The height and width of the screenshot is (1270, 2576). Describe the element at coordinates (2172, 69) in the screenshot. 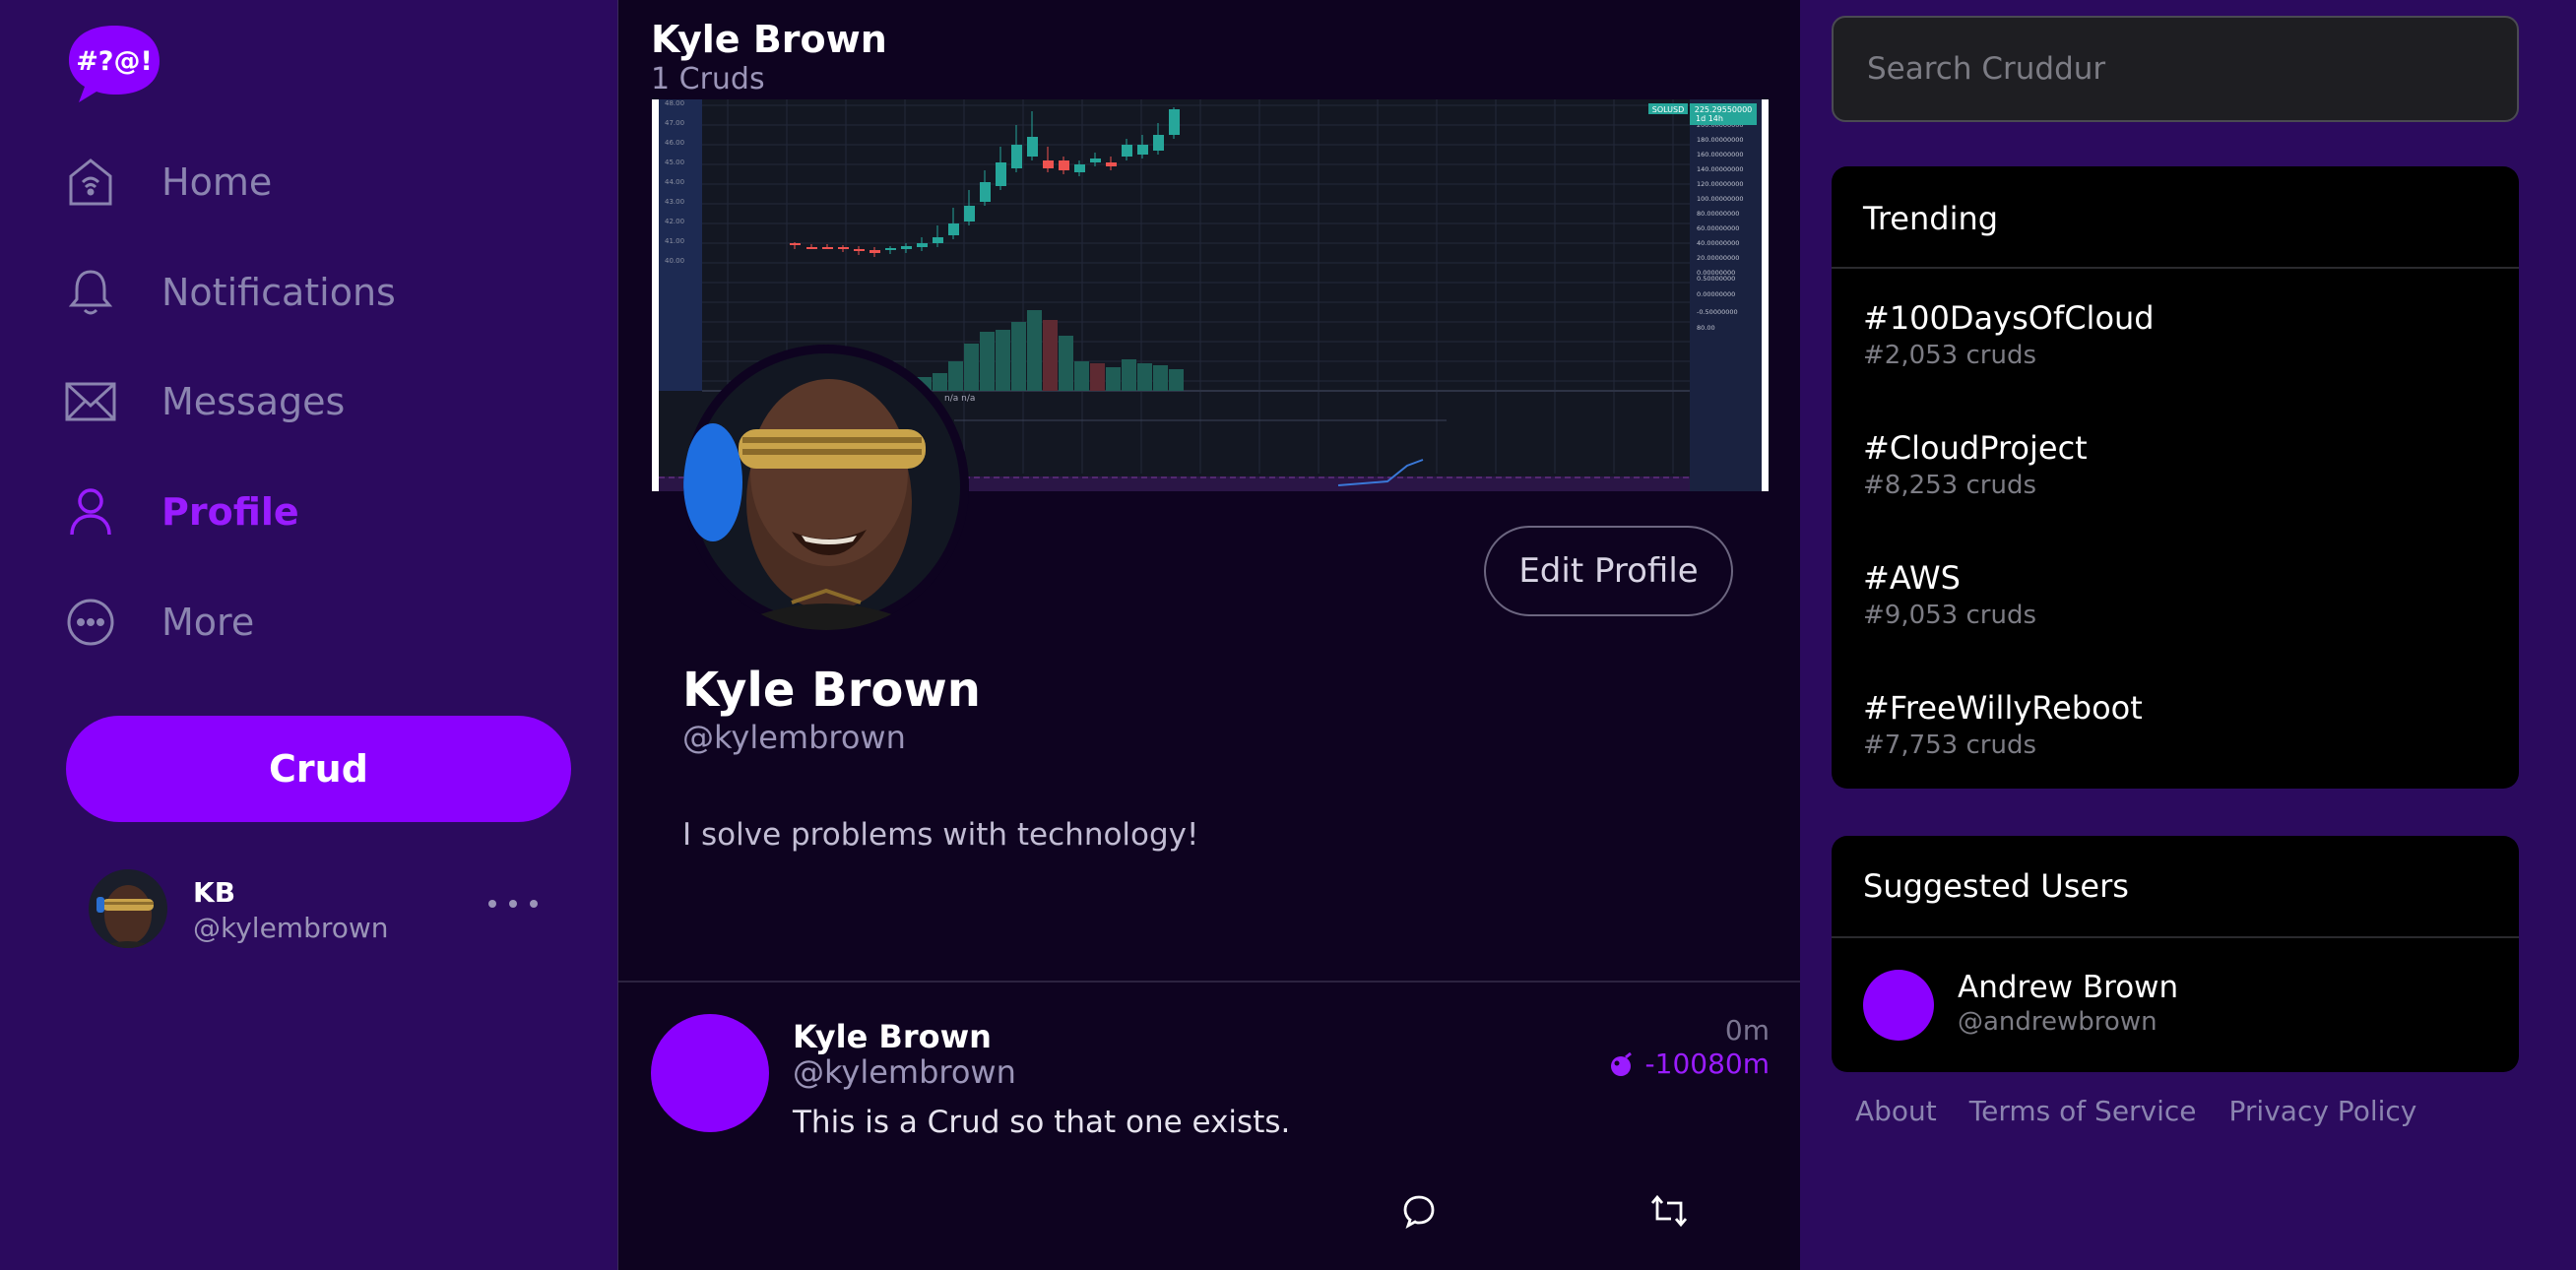

I see `search-input` at that location.